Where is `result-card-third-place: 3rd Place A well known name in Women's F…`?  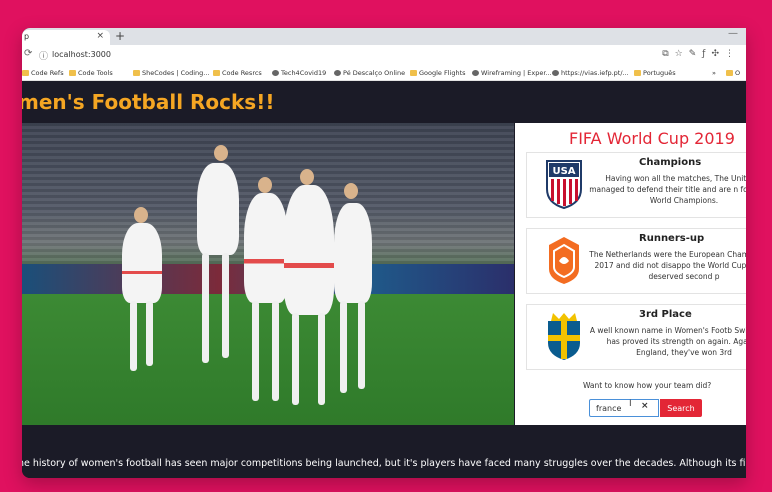
result-card-third-place: 3rd Place A well known name in Women's F… is located at coordinates (636, 337).